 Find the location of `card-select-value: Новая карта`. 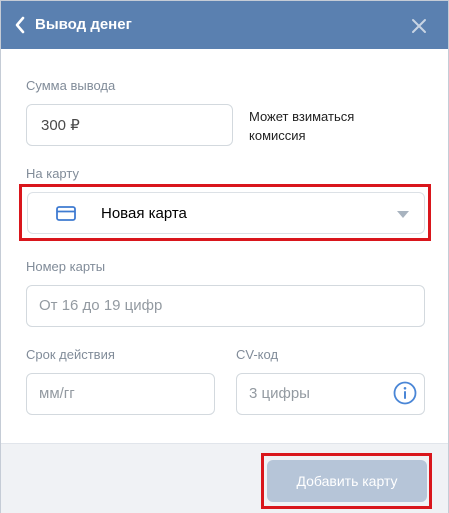

card-select-value: Новая карта is located at coordinates (144, 213).